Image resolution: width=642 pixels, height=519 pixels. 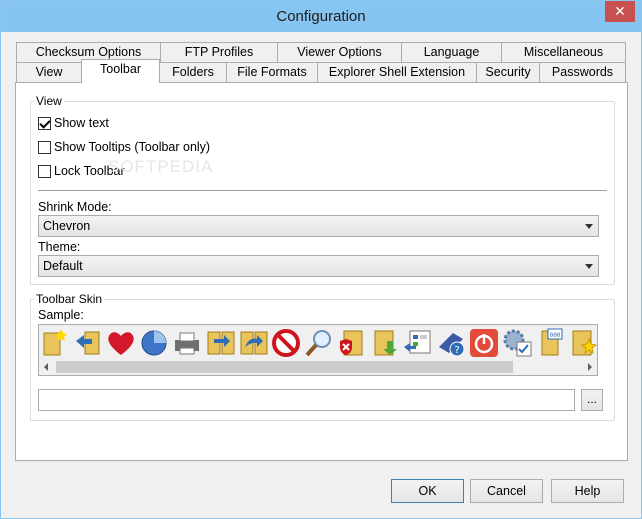 What do you see at coordinates (397, 72) in the screenshot?
I see `tab-explorer-shell-extension: Explorer Shell Extension` at bounding box center [397, 72].